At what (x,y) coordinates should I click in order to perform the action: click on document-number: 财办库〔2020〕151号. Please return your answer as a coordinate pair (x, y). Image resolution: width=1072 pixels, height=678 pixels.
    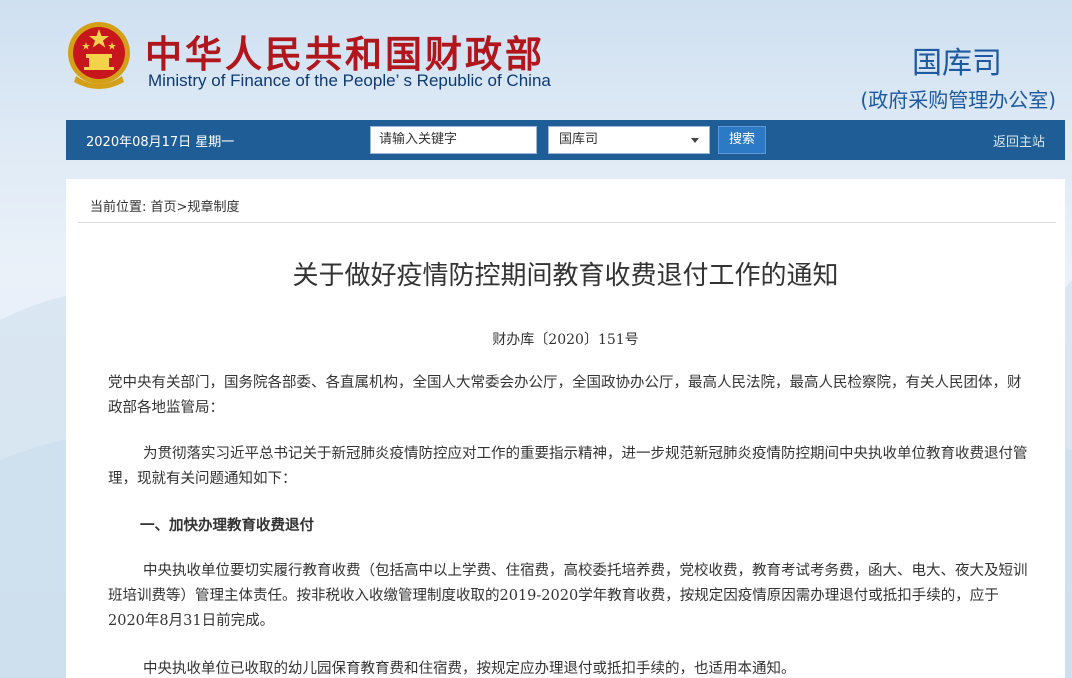
    Looking at the image, I should click on (565, 340).